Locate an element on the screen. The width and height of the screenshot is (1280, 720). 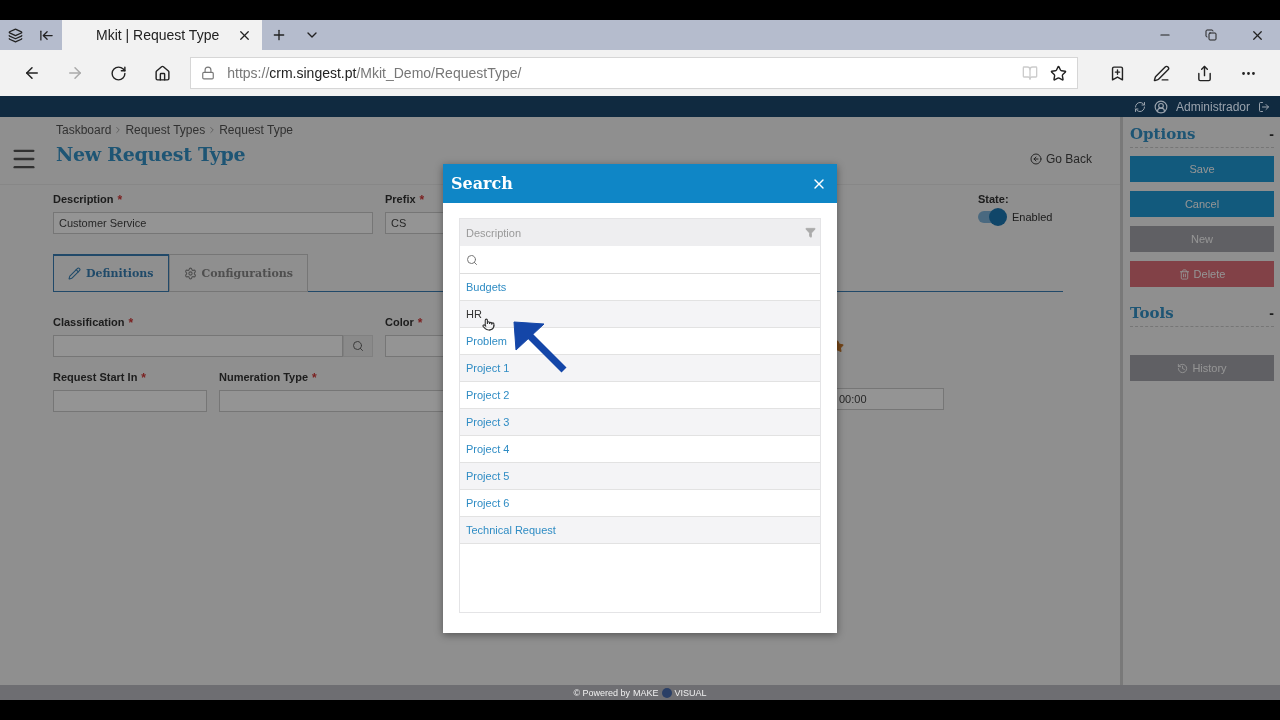
classification-field is located at coordinates (198, 346).